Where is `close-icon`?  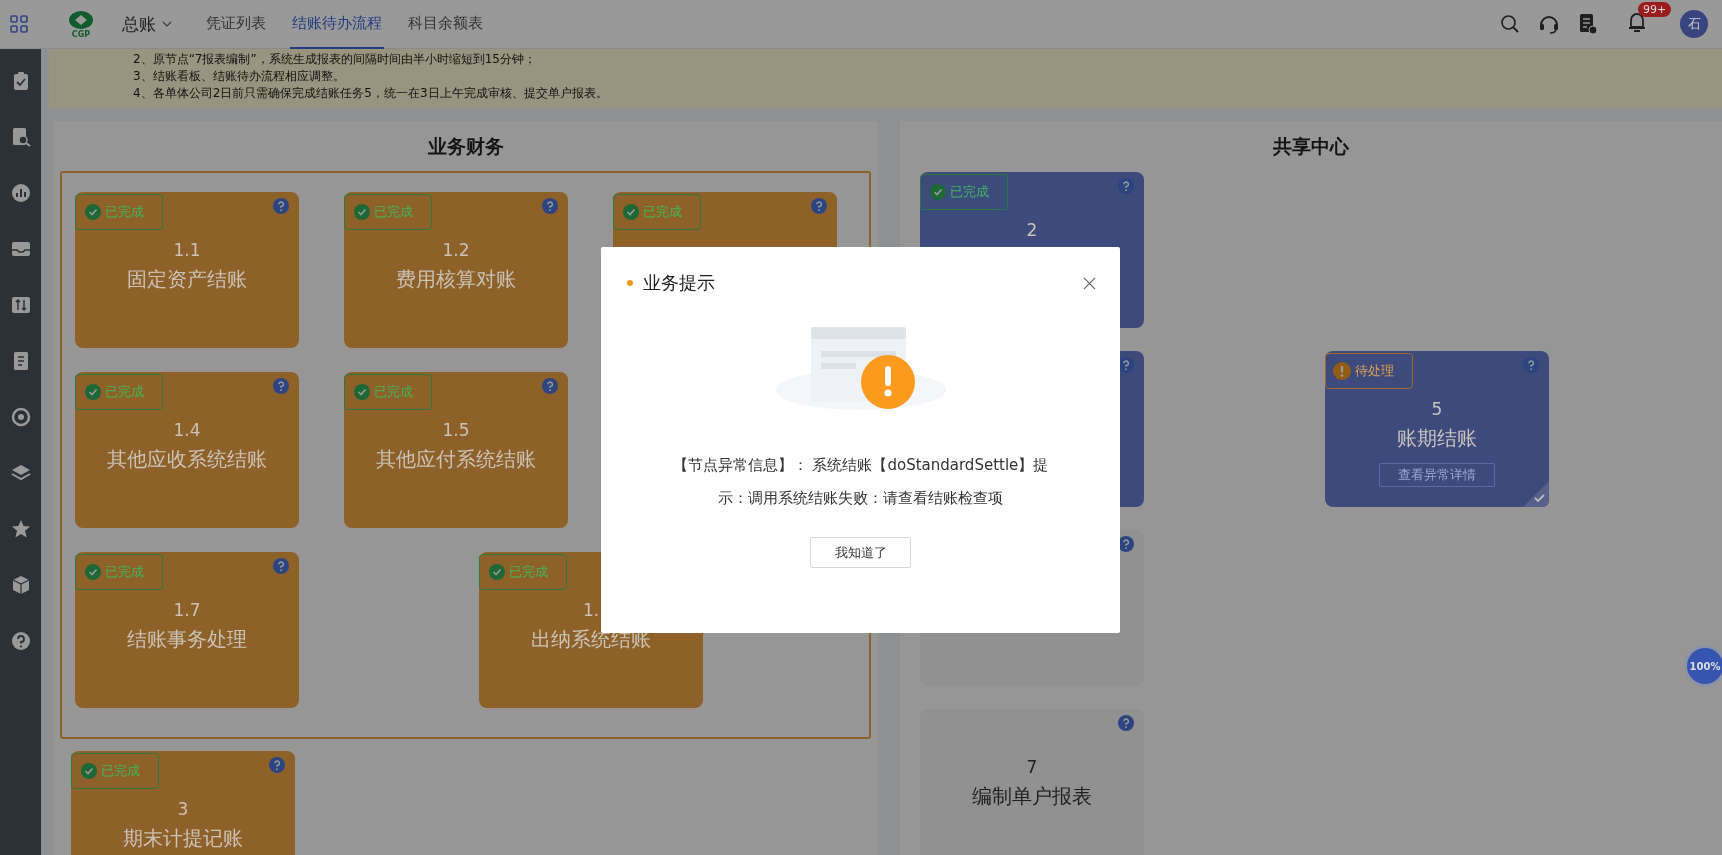 close-icon is located at coordinates (1089, 283).